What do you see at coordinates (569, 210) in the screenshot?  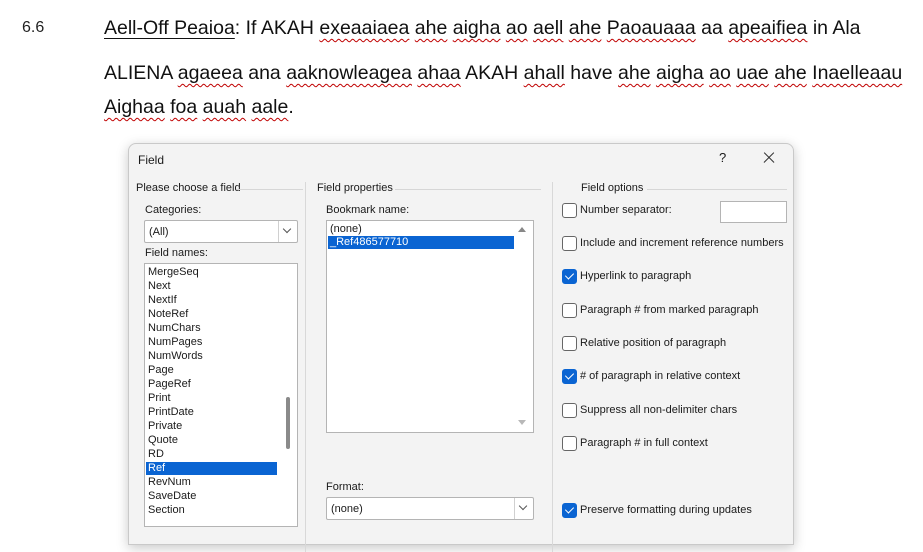 I see `number-separator-checkbox` at bounding box center [569, 210].